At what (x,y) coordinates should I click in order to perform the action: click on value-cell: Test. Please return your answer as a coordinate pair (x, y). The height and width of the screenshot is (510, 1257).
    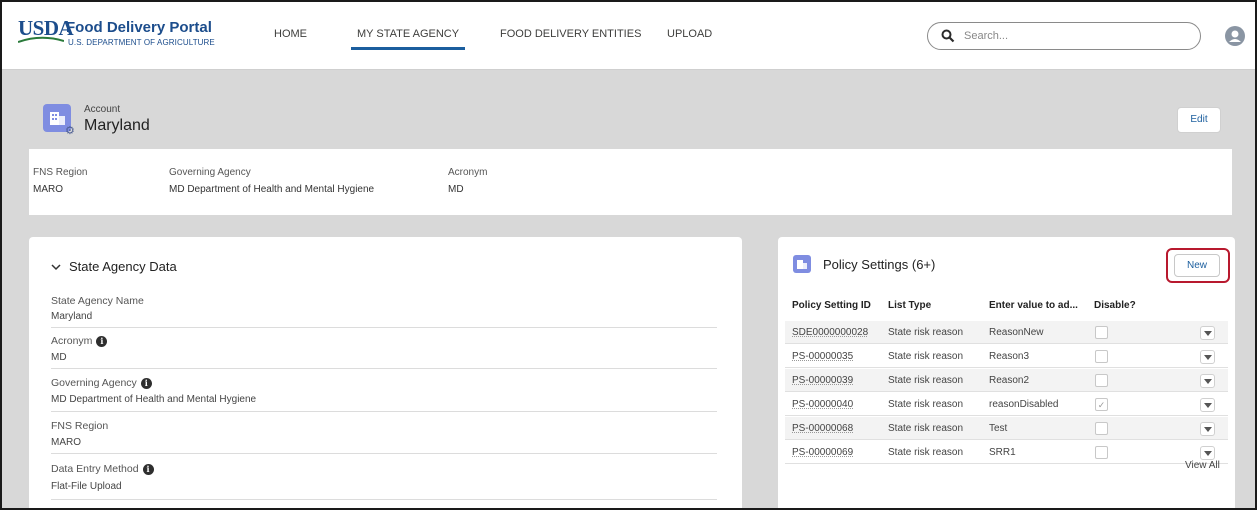
    Looking at the image, I should click on (998, 428).